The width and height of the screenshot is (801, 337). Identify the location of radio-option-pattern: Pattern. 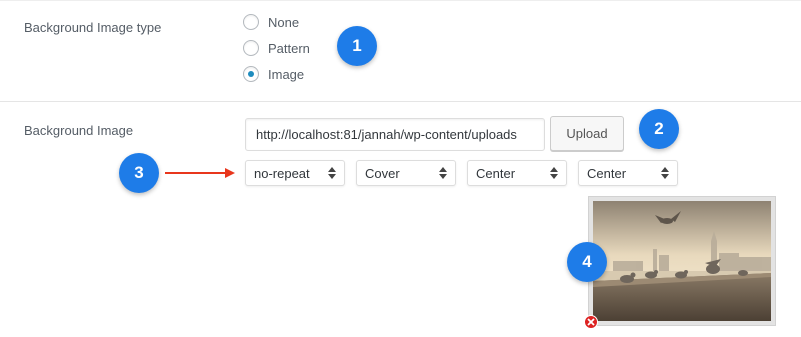
(276, 48).